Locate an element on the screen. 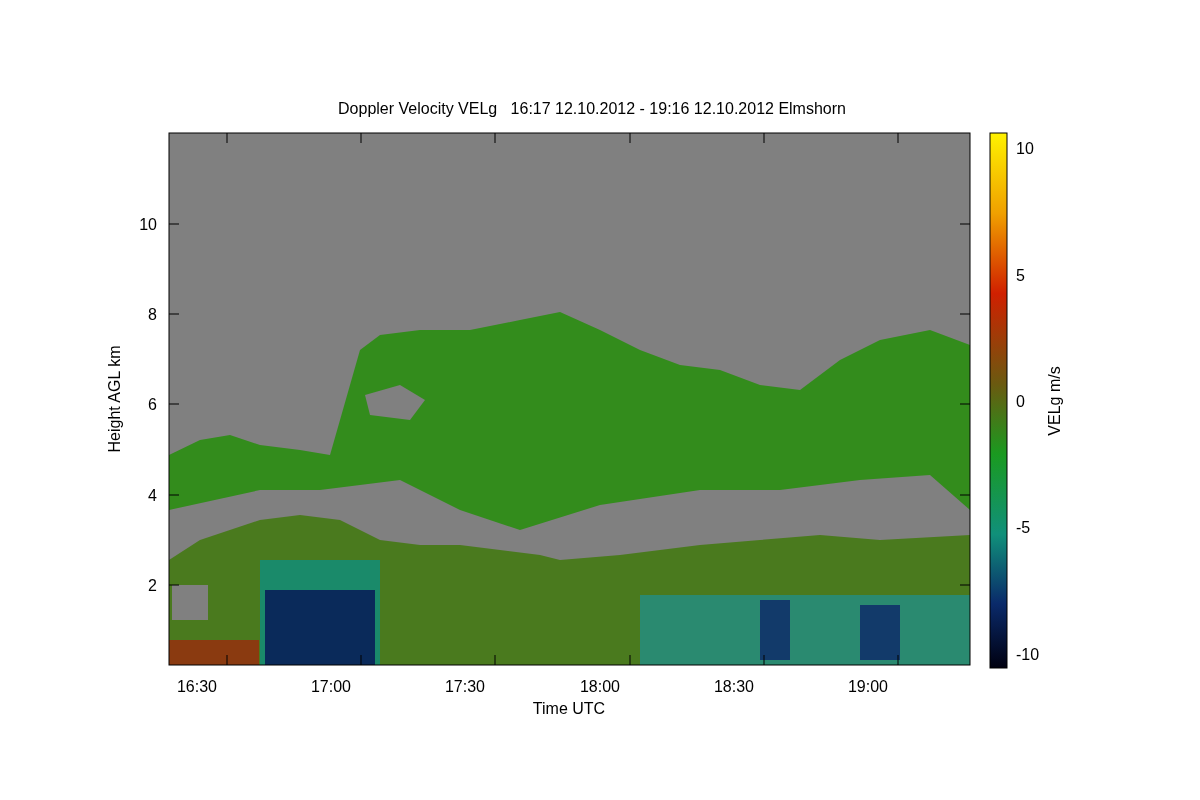  y-tick-label: 6 is located at coordinates (152, 404).